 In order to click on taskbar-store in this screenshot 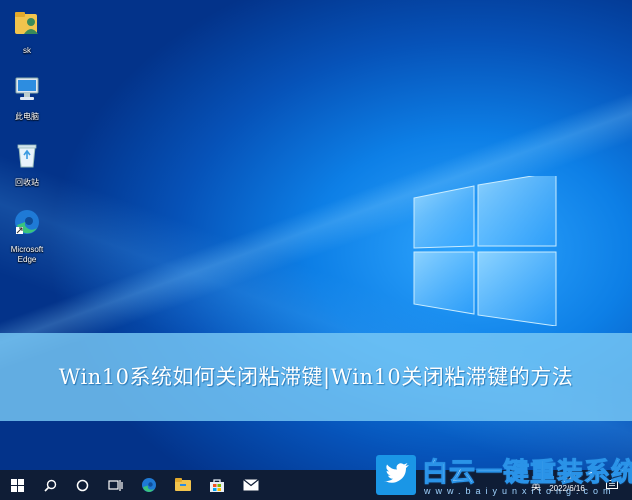, I will do `click(217, 485)`.